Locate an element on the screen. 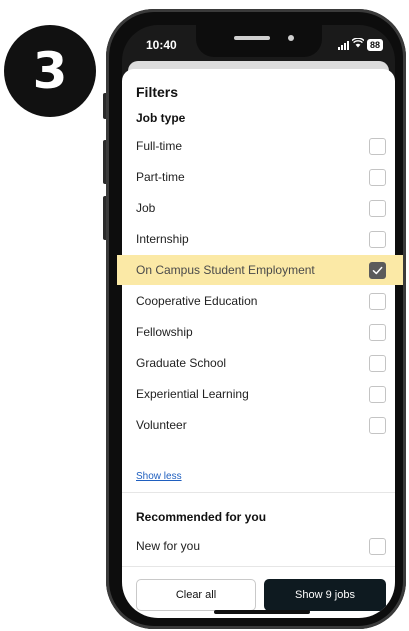 The width and height of the screenshot is (409, 631). filter-option-internship: Internship is located at coordinates (258, 239).